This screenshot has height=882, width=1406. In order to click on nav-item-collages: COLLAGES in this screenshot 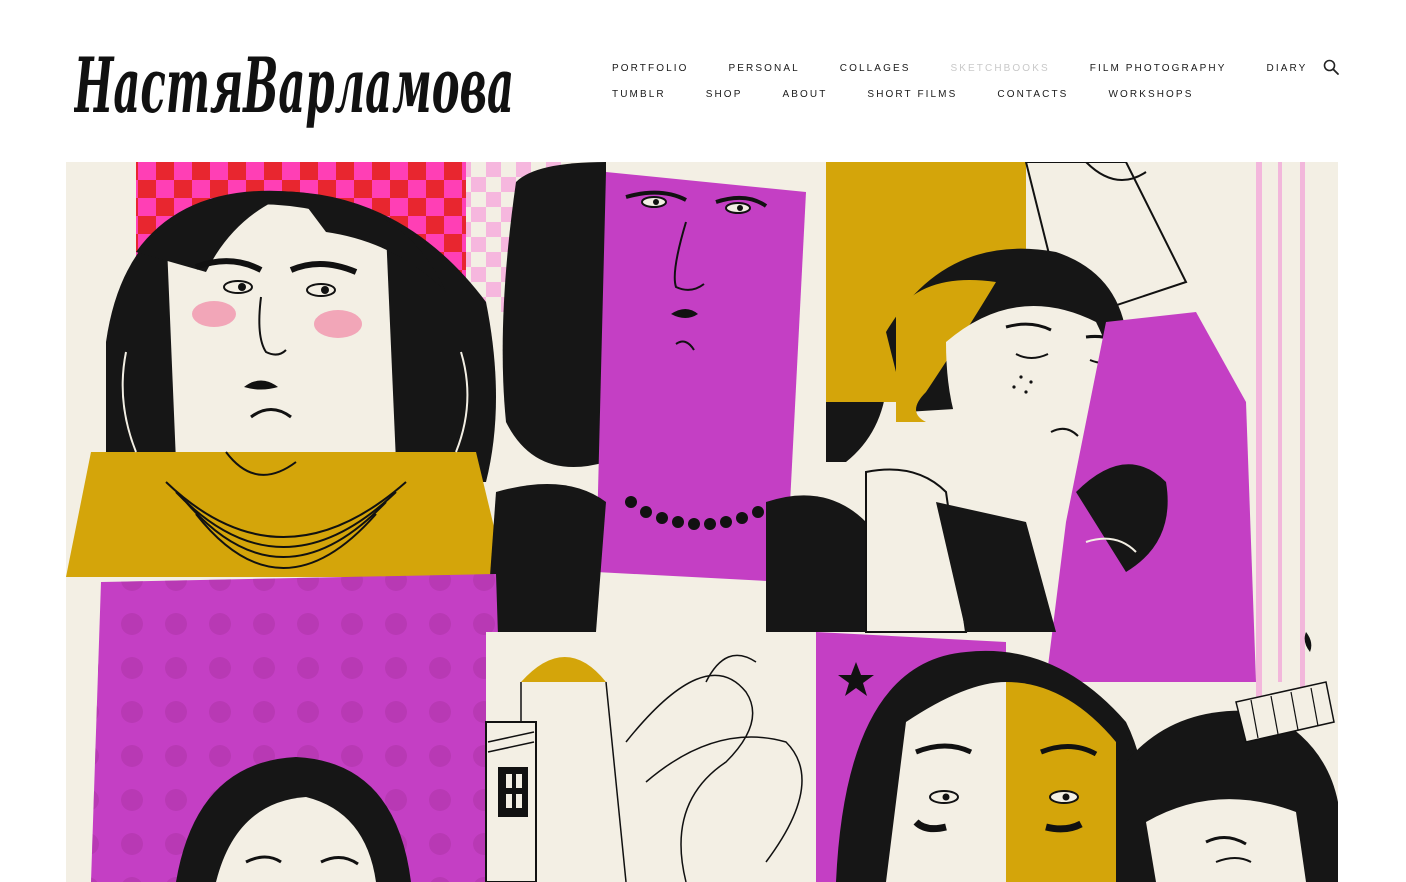, I will do `click(875, 69)`.